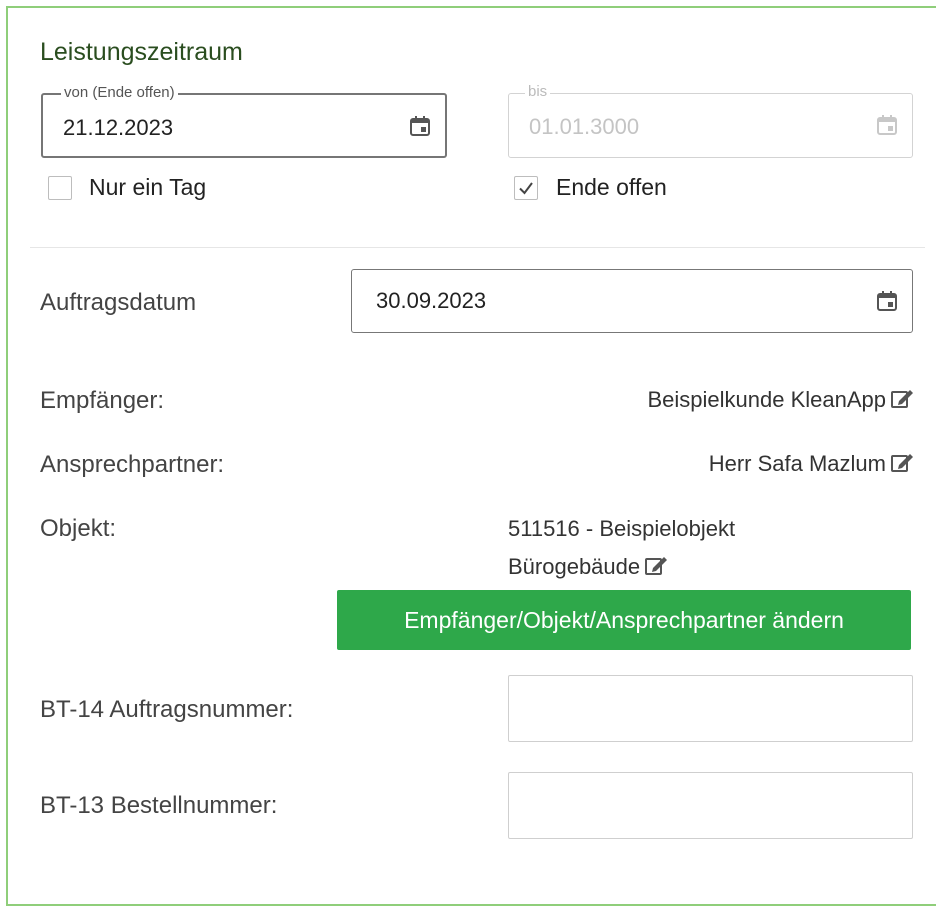  I want to click on contact-label: Ansprechpartner:, so click(132, 464).